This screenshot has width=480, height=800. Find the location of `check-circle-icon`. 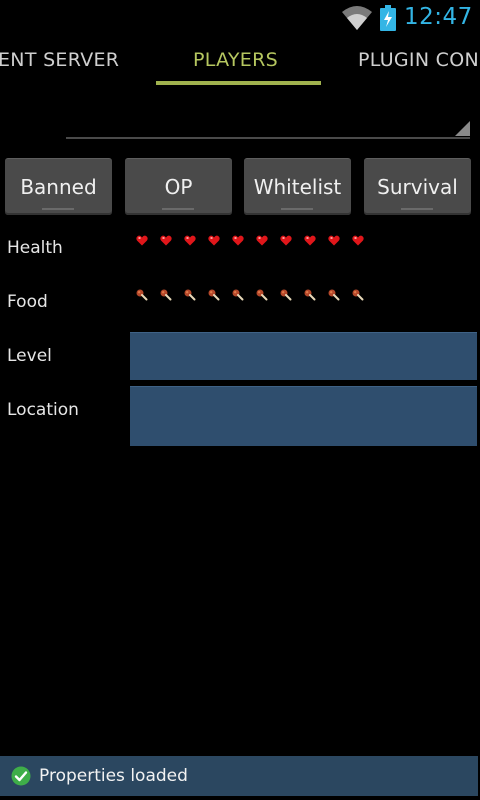

check-circle-icon is located at coordinates (21, 776).